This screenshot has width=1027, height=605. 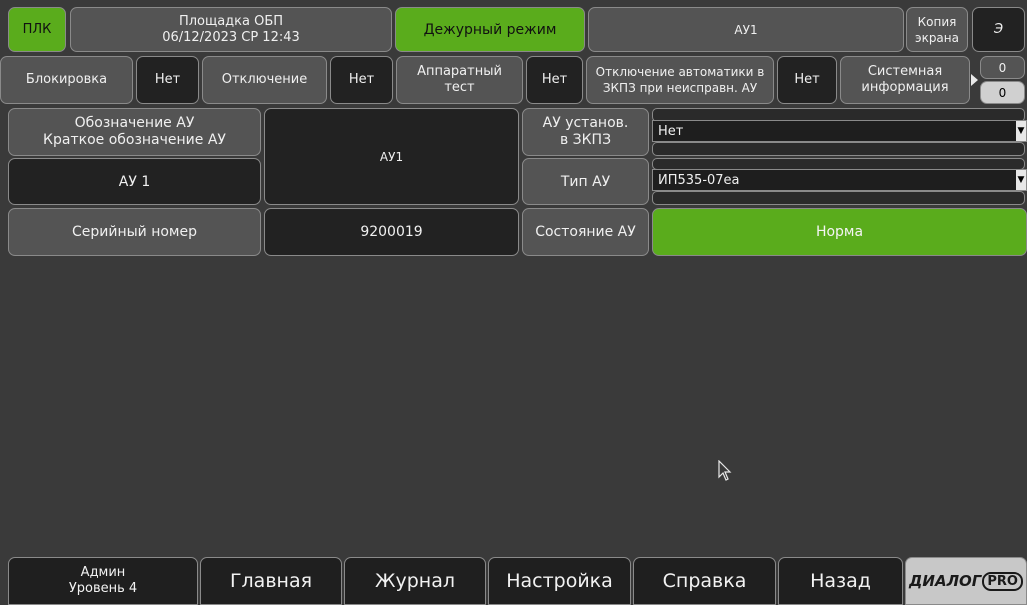 I want to click on plc-indicator: ПЛК, so click(x=37, y=29).